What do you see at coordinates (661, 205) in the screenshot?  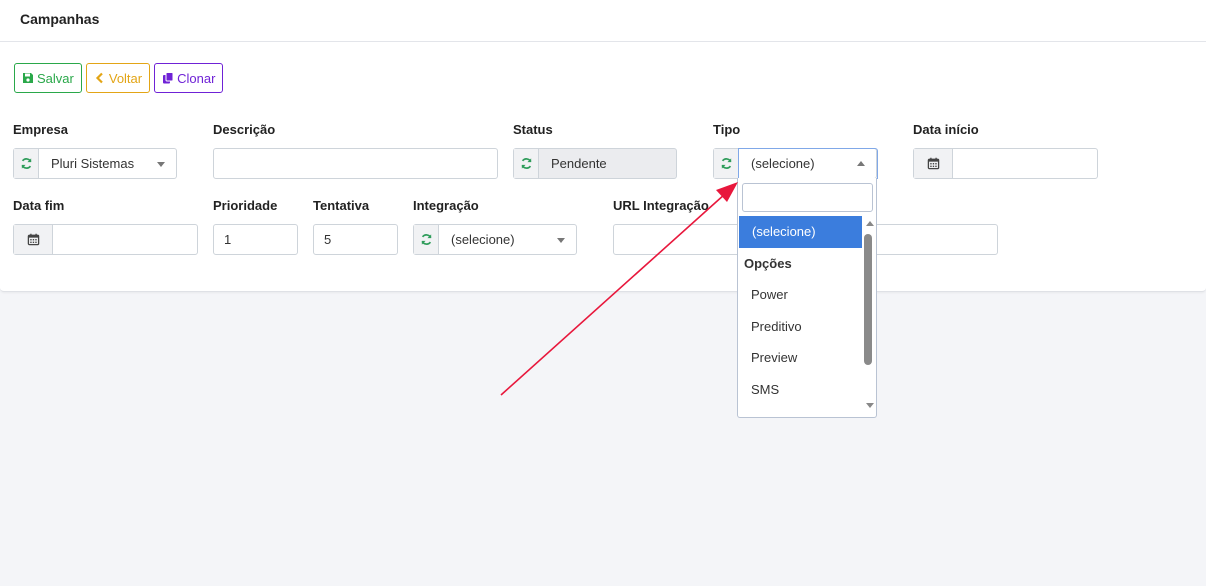 I see `url-integracao-label: URL Integração` at bounding box center [661, 205].